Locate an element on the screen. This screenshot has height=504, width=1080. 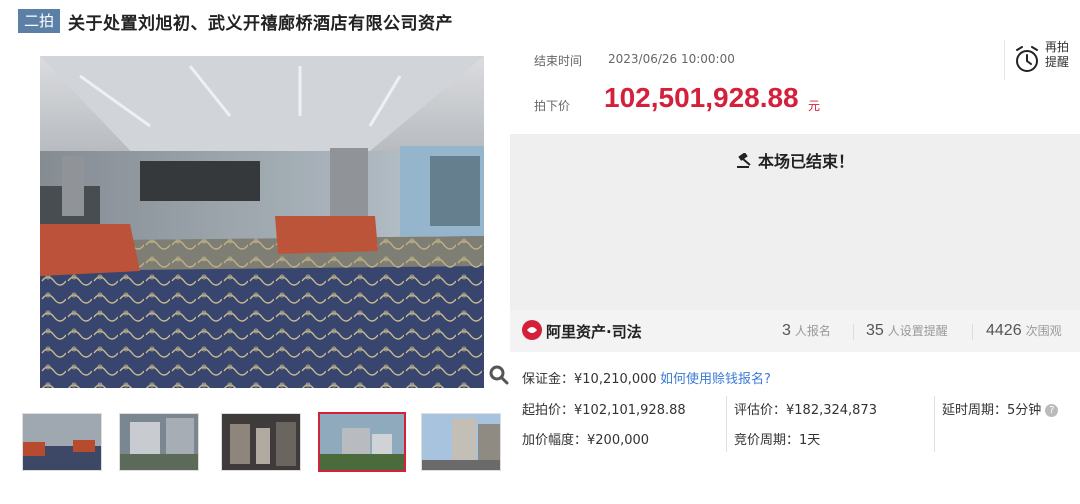
remind-button: 再拍提醒 is located at coordinates (1039, 60).